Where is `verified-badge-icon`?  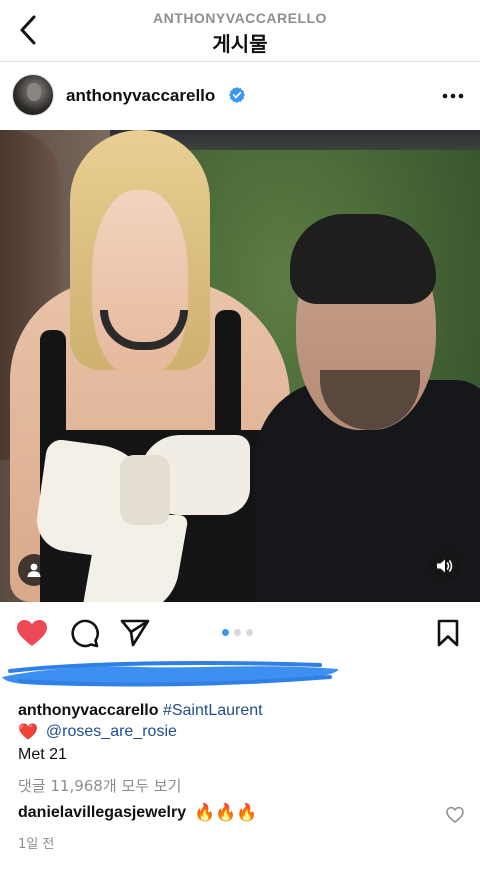
verified-badge-icon is located at coordinates (237, 95).